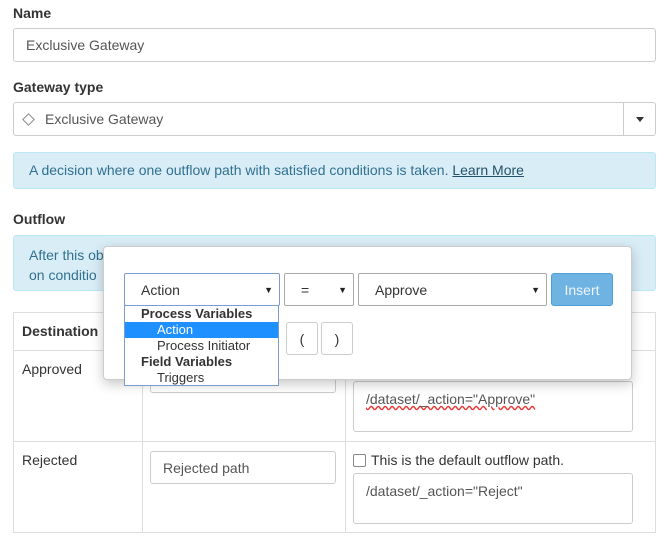 The height and width of the screenshot is (555, 665). Describe the element at coordinates (160, 289) in the screenshot. I see `variable-select-value: Action` at that location.